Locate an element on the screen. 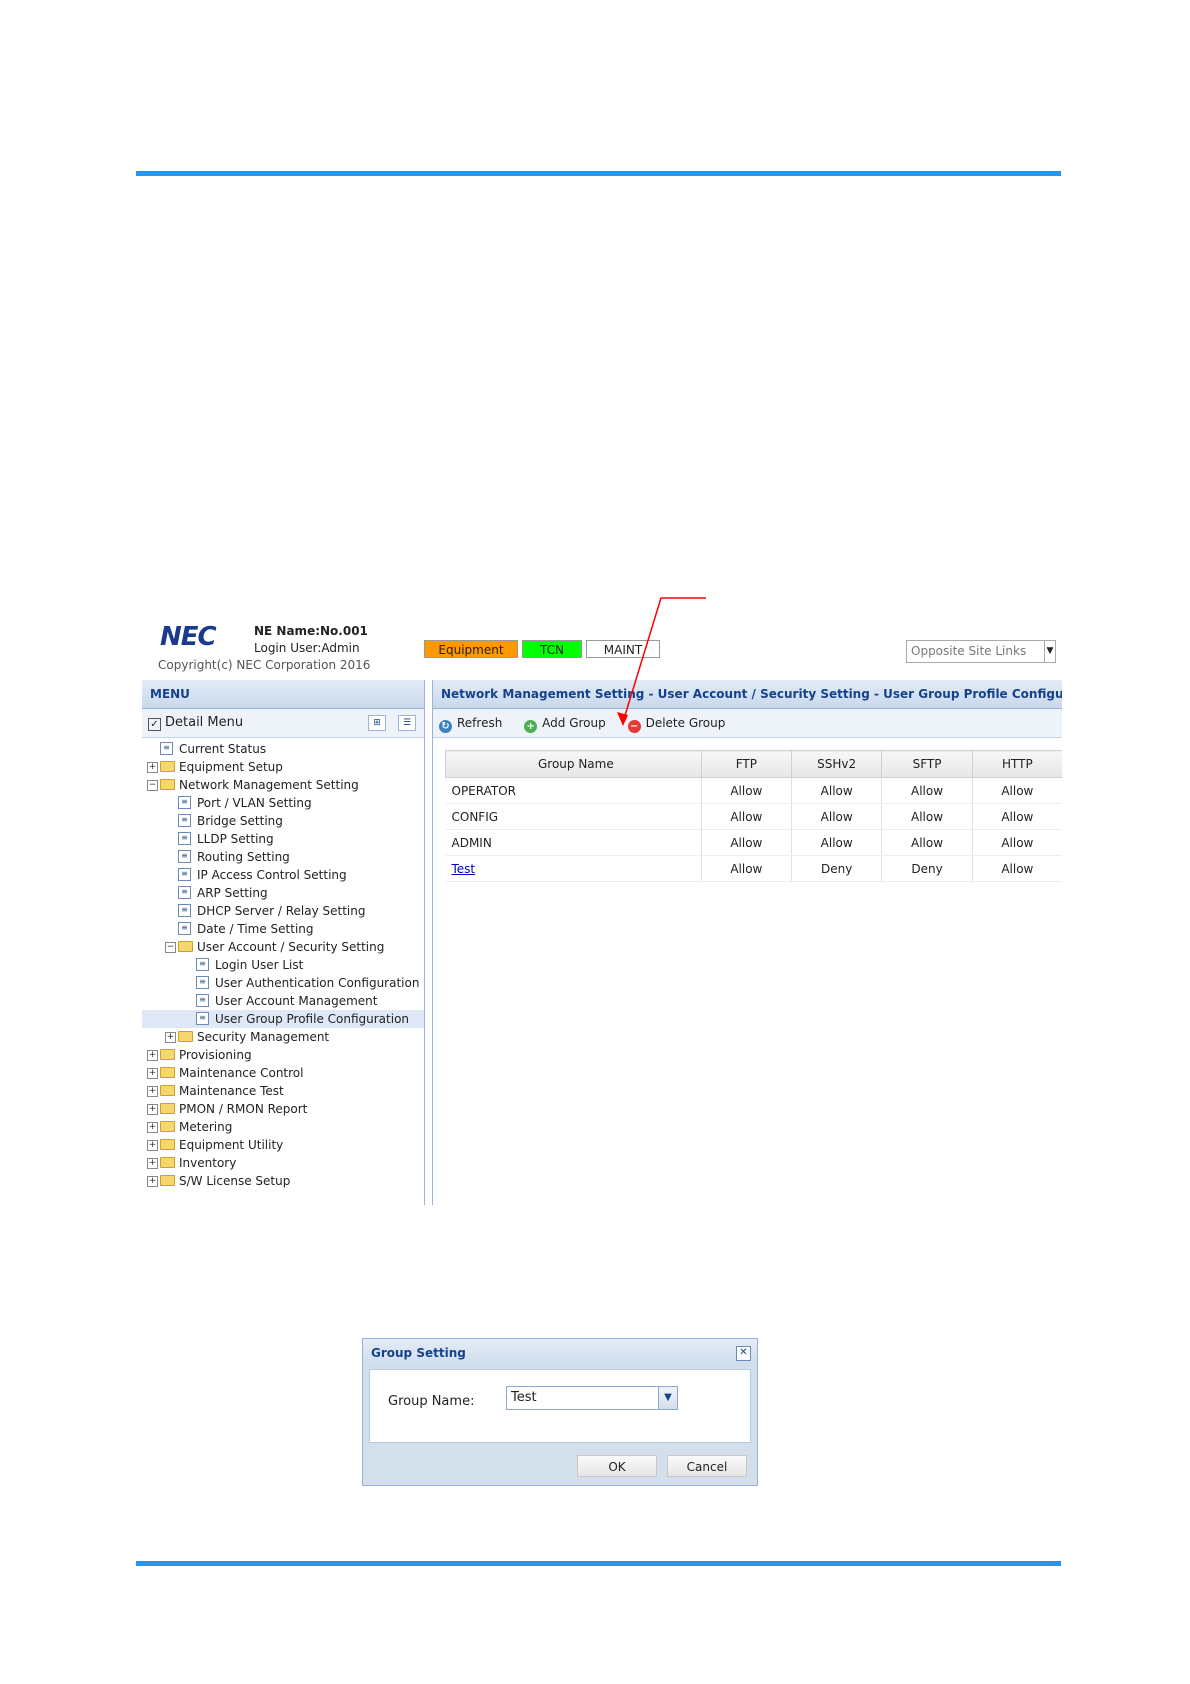 This screenshot has height=1684, width=1190. toolbar: ↻ Refresh + Add Group − Delete Group is located at coordinates (747, 723).